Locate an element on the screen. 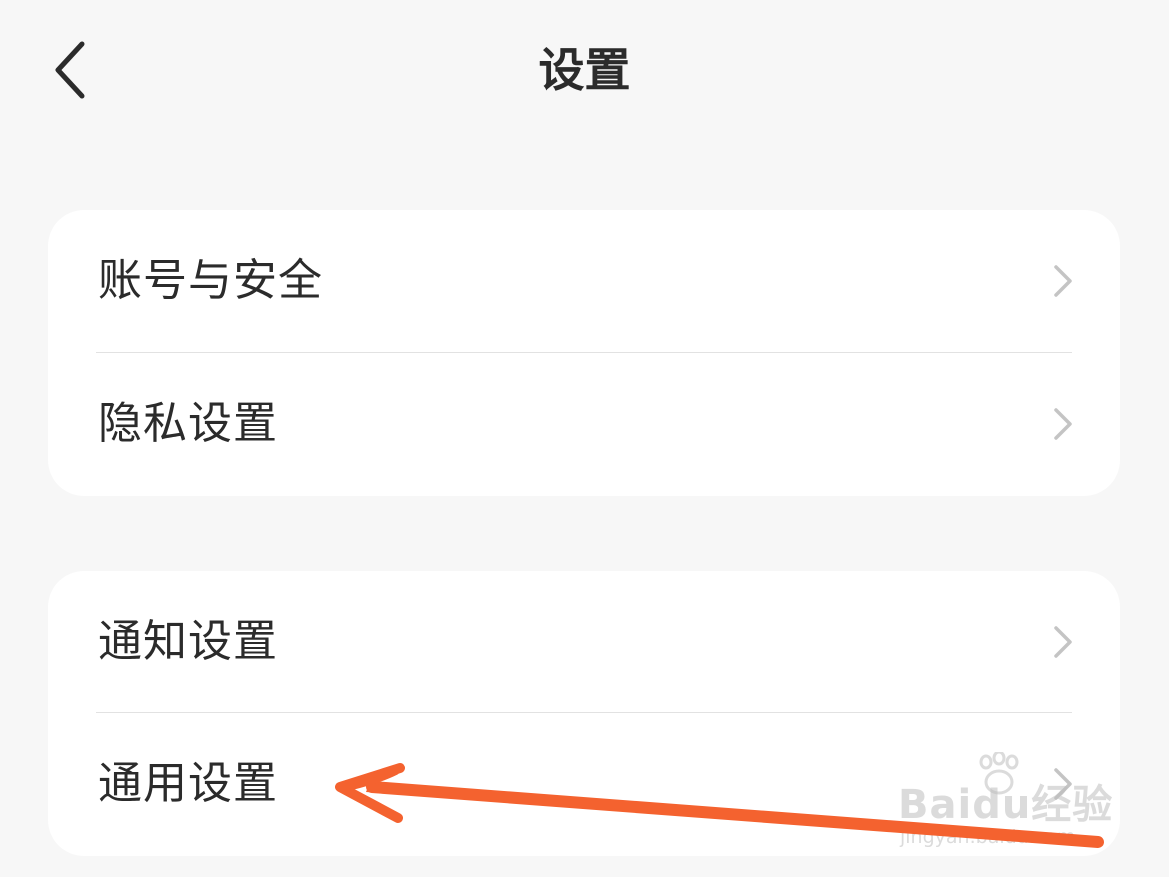 The image size is (1169, 877). settings-item-label: 账号与安全 is located at coordinates (210, 280).